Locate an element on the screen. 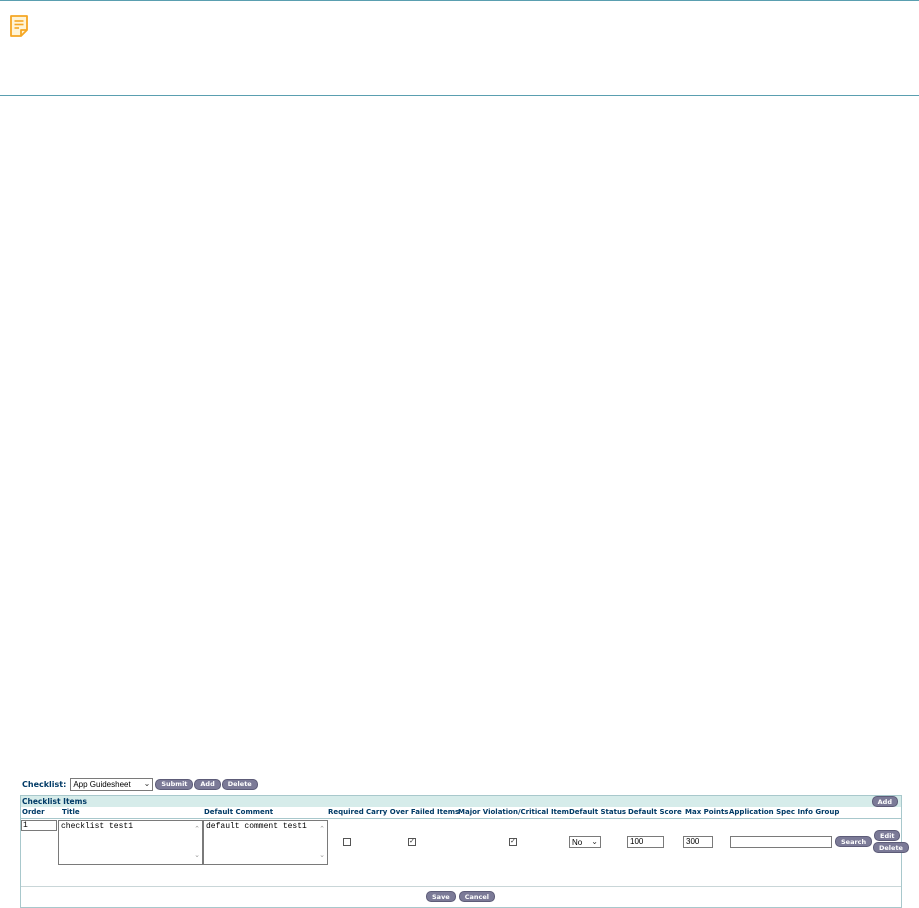  col-carry-over: Carry Over Failed Items is located at coordinates (413, 812).